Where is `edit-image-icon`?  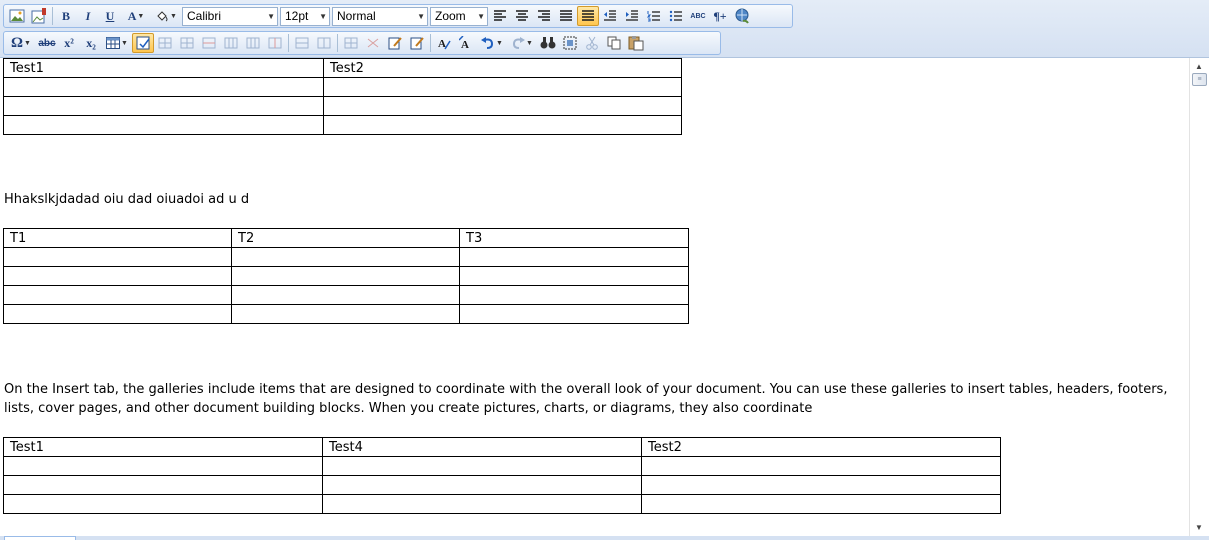
edit-image-icon is located at coordinates (39, 16).